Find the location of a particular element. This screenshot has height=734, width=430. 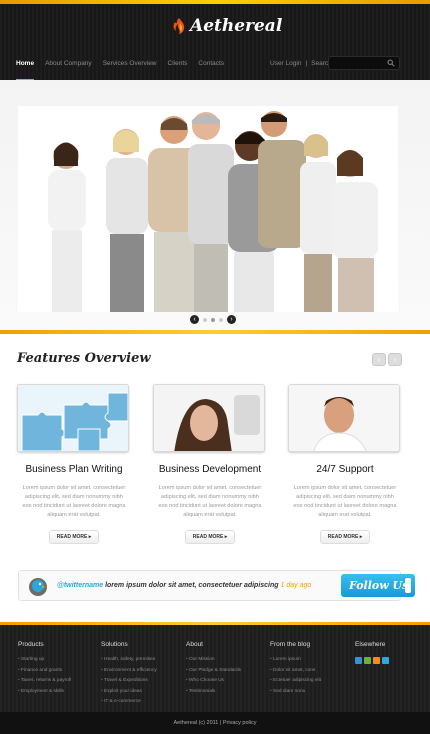

slider-prev-button: ‹ is located at coordinates (194, 319).